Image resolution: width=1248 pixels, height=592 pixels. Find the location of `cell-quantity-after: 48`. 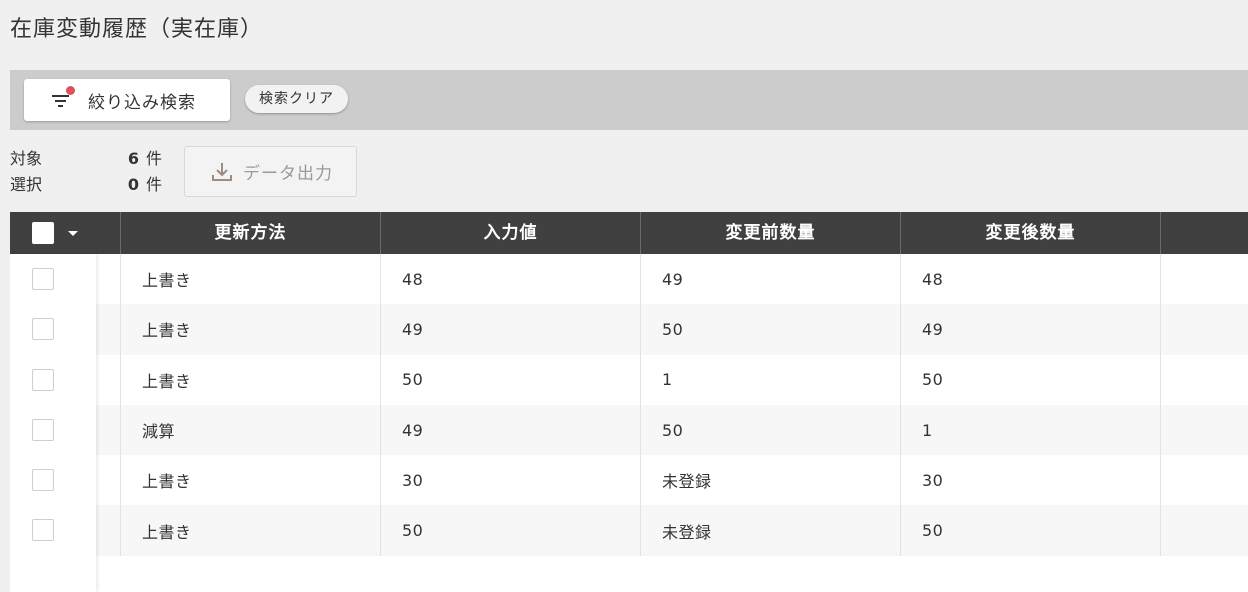

cell-quantity-after: 48 is located at coordinates (1030, 279).